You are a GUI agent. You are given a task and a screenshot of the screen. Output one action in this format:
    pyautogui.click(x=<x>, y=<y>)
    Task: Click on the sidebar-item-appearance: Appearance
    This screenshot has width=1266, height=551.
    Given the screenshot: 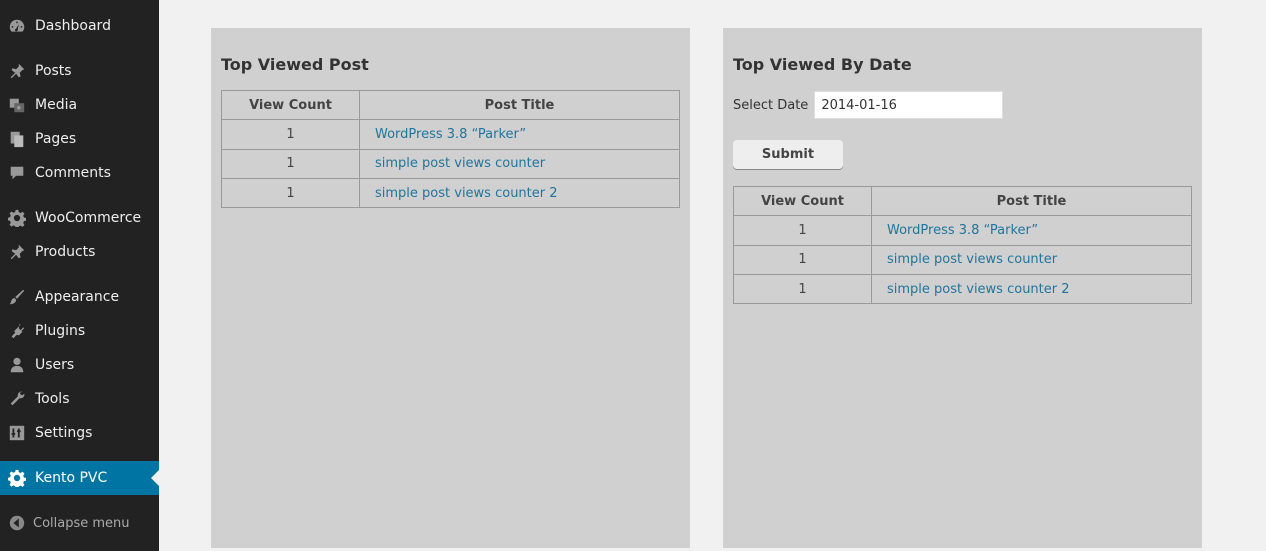 What is the action you would take?
    pyautogui.click(x=79, y=297)
    